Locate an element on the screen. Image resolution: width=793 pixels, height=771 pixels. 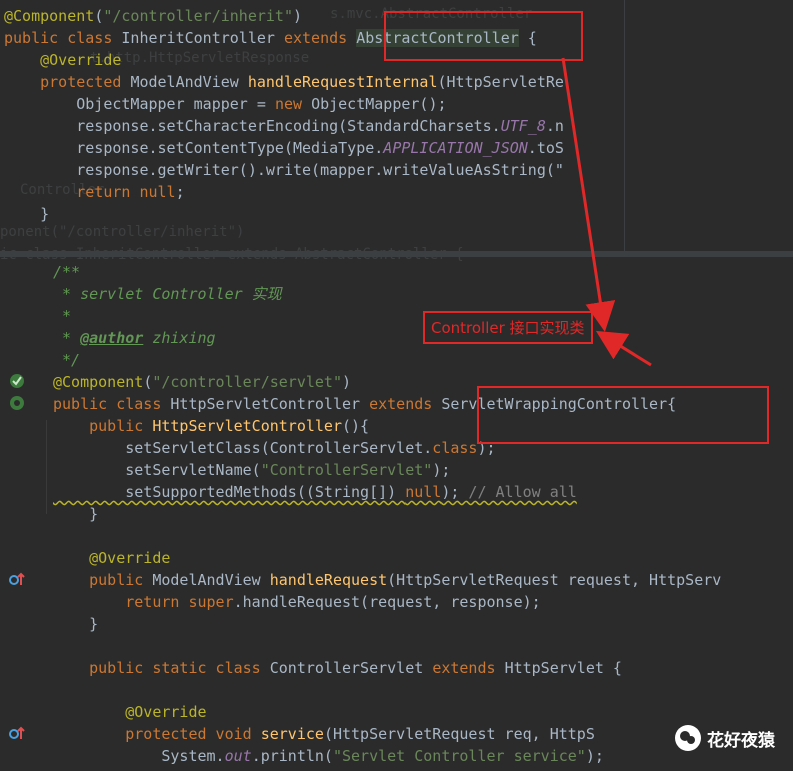
annotation-arrows is located at coordinates (606, 212).